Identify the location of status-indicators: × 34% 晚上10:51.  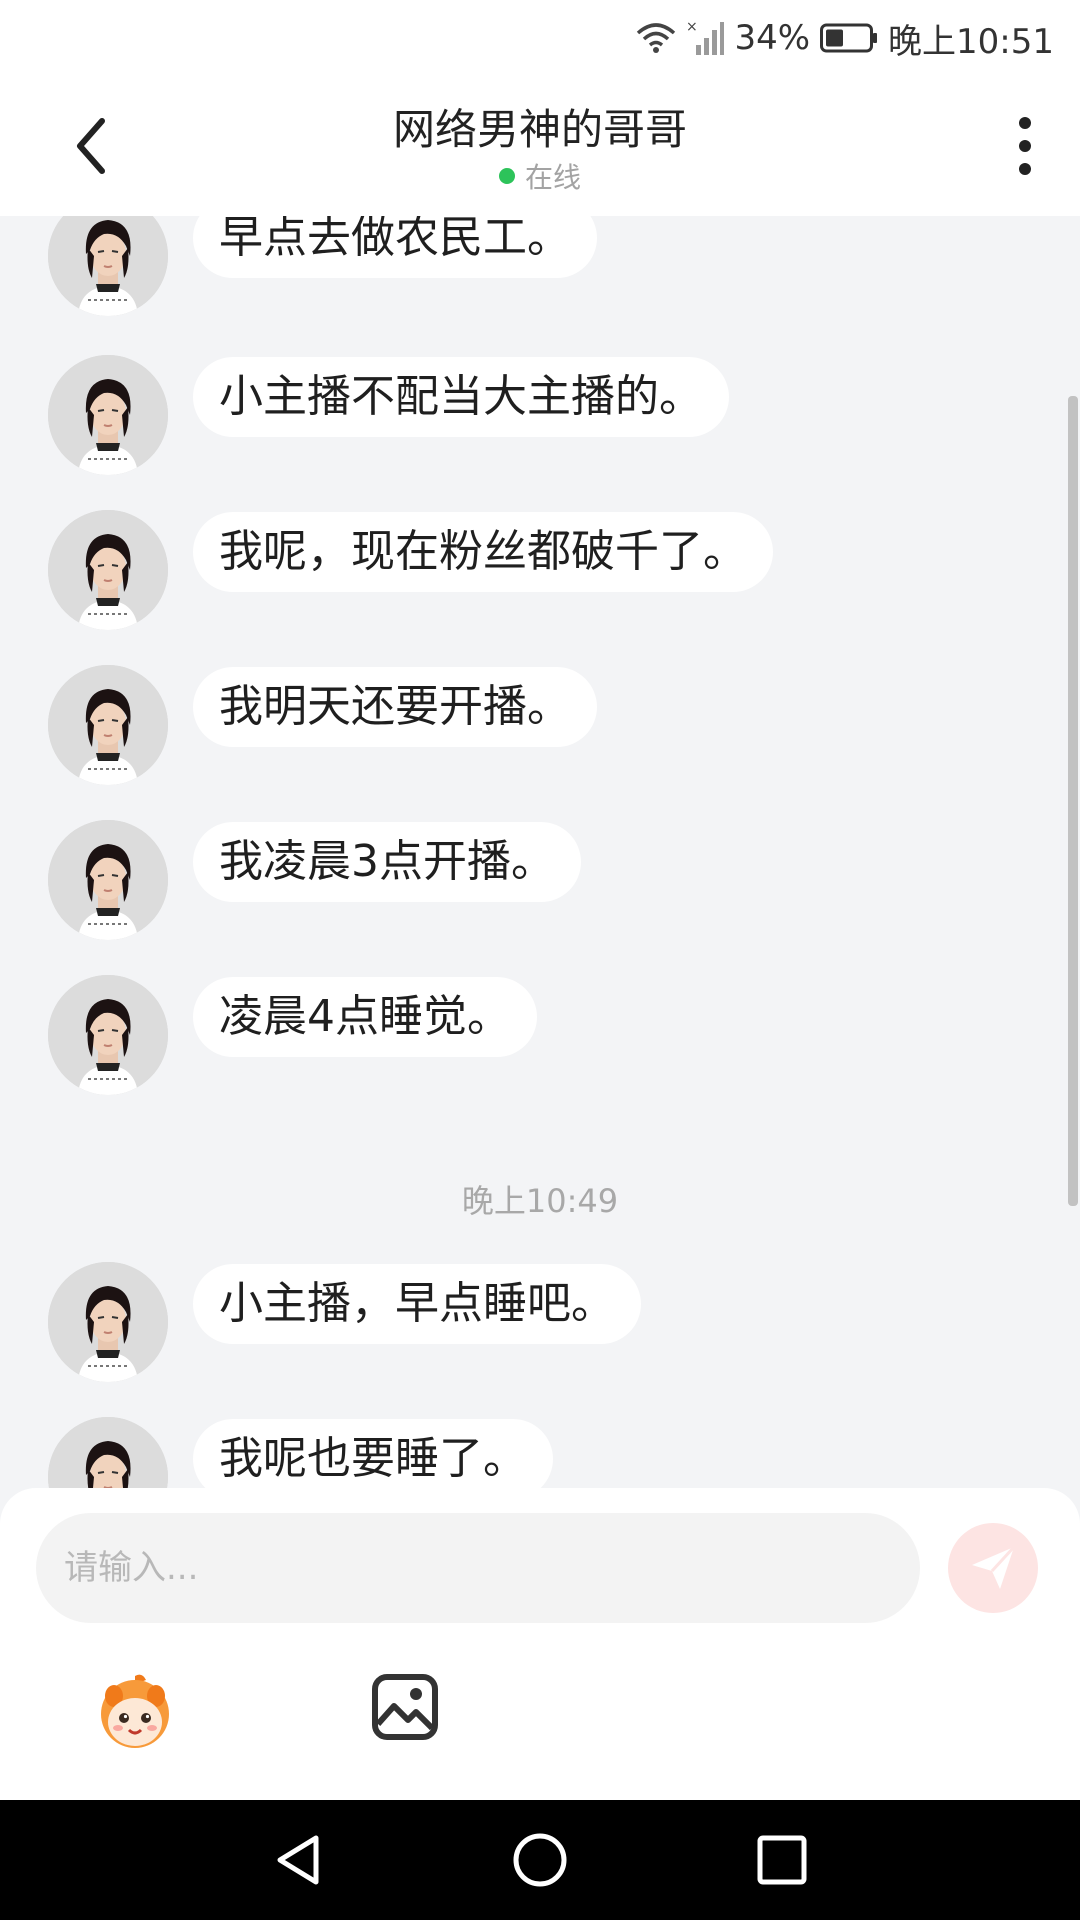
(845, 38).